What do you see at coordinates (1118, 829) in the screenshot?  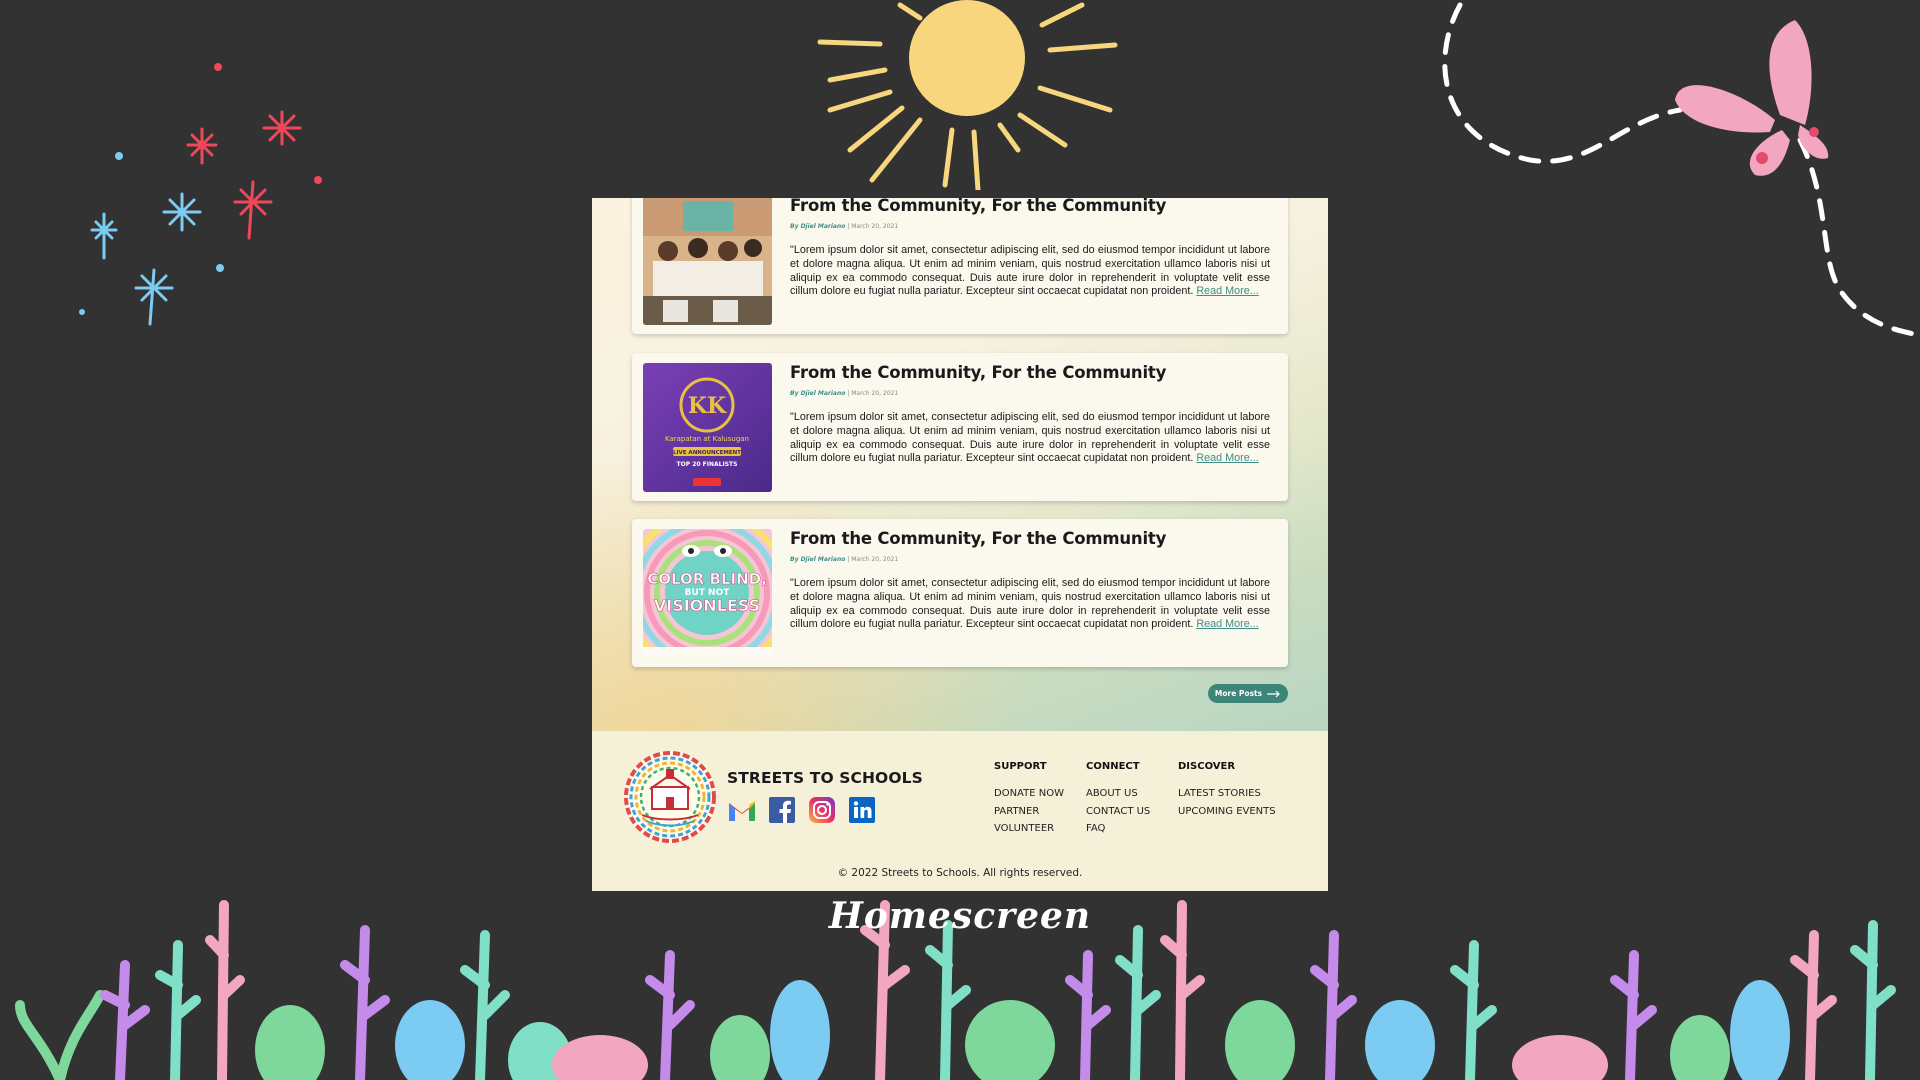 I see `footer-link-faq: FAQ` at bounding box center [1118, 829].